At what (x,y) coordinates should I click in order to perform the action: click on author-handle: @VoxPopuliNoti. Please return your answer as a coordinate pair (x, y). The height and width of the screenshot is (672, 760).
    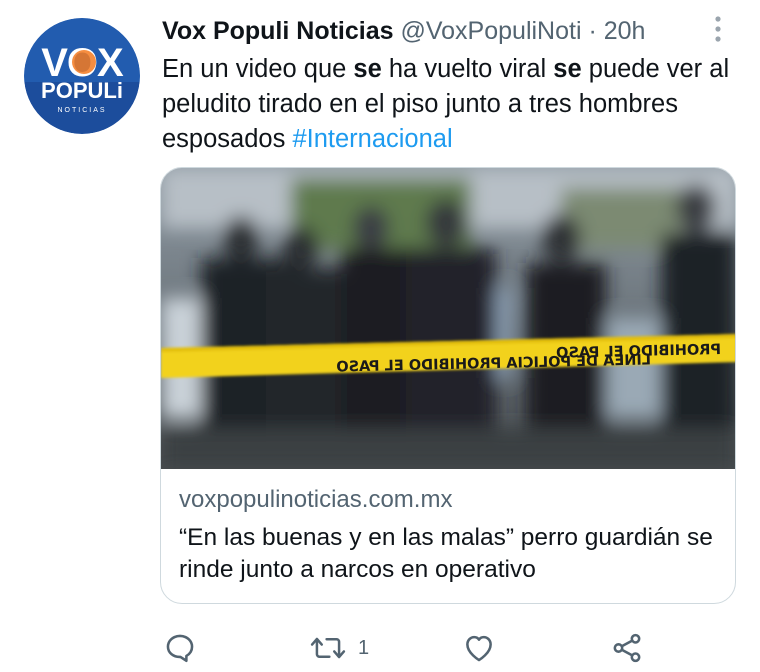
    Looking at the image, I should click on (490, 31).